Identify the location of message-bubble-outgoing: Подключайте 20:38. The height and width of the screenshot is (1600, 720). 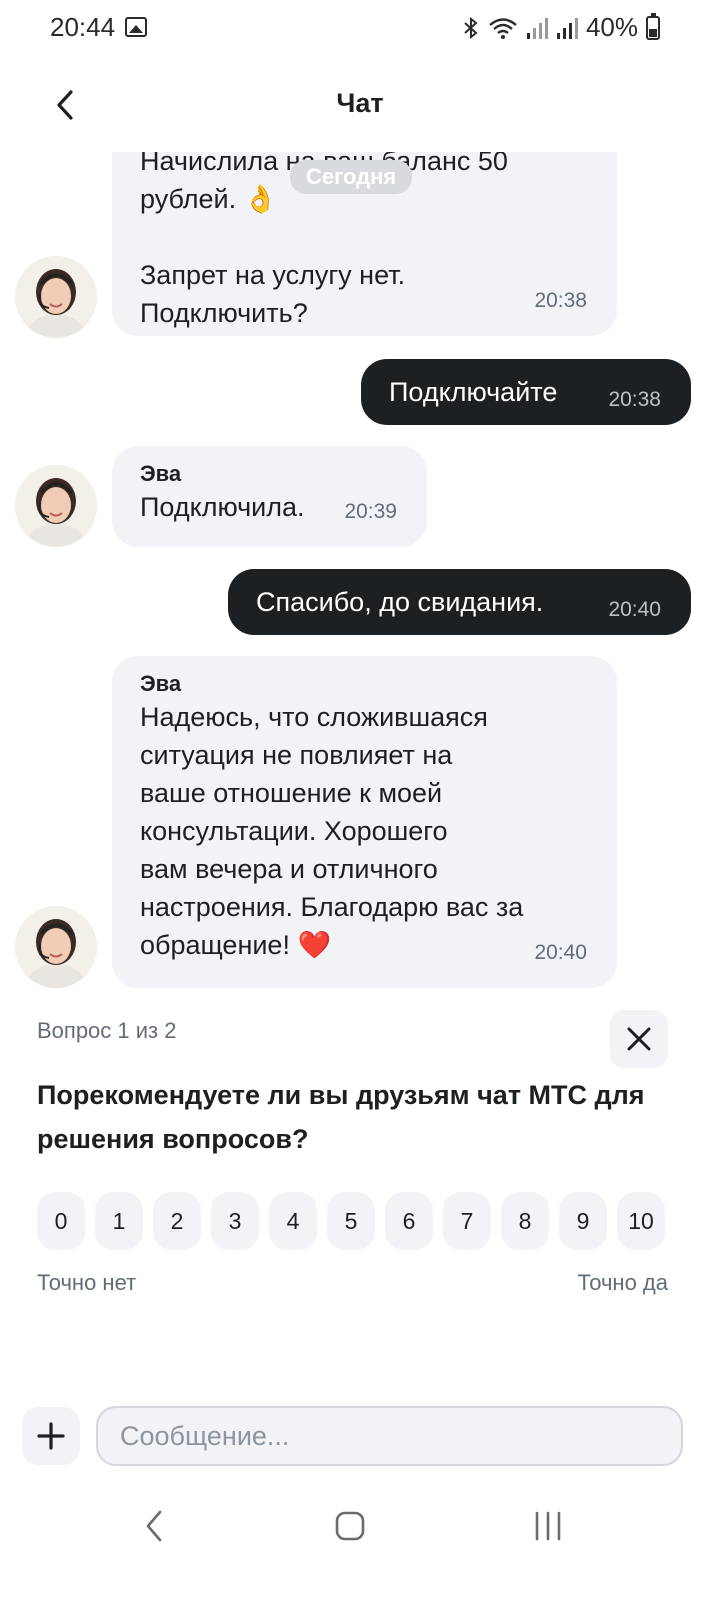
(526, 392).